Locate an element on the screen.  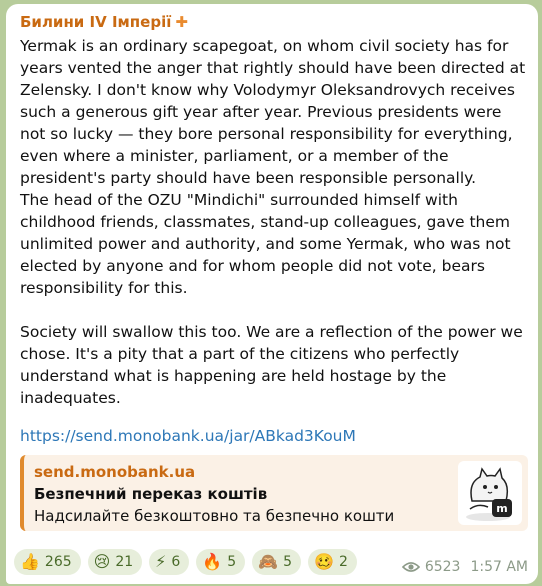
thumbs-up-icon: 👍 is located at coordinates (30, 561).